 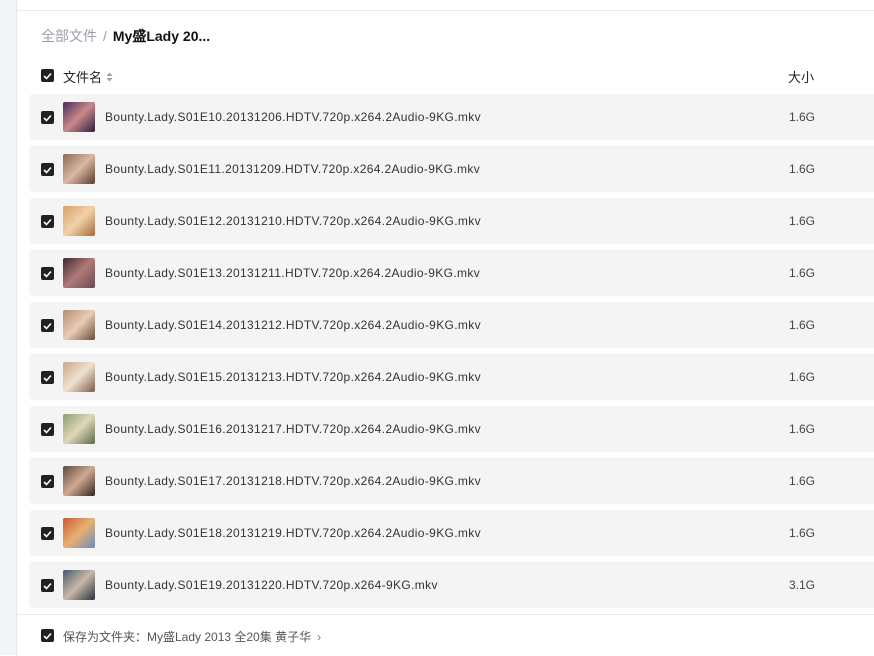 I want to click on save-as-folder-checkbox, so click(x=47, y=635).